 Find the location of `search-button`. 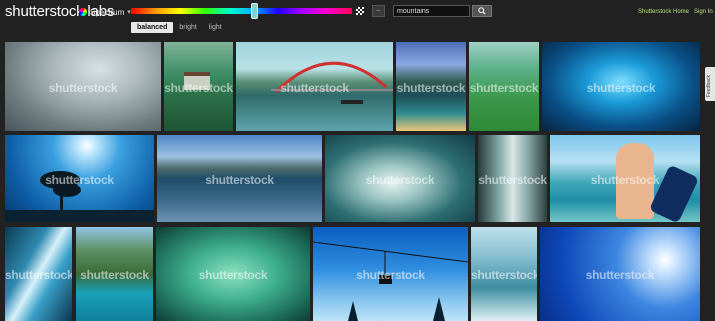

search-button is located at coordinates (482, 11).